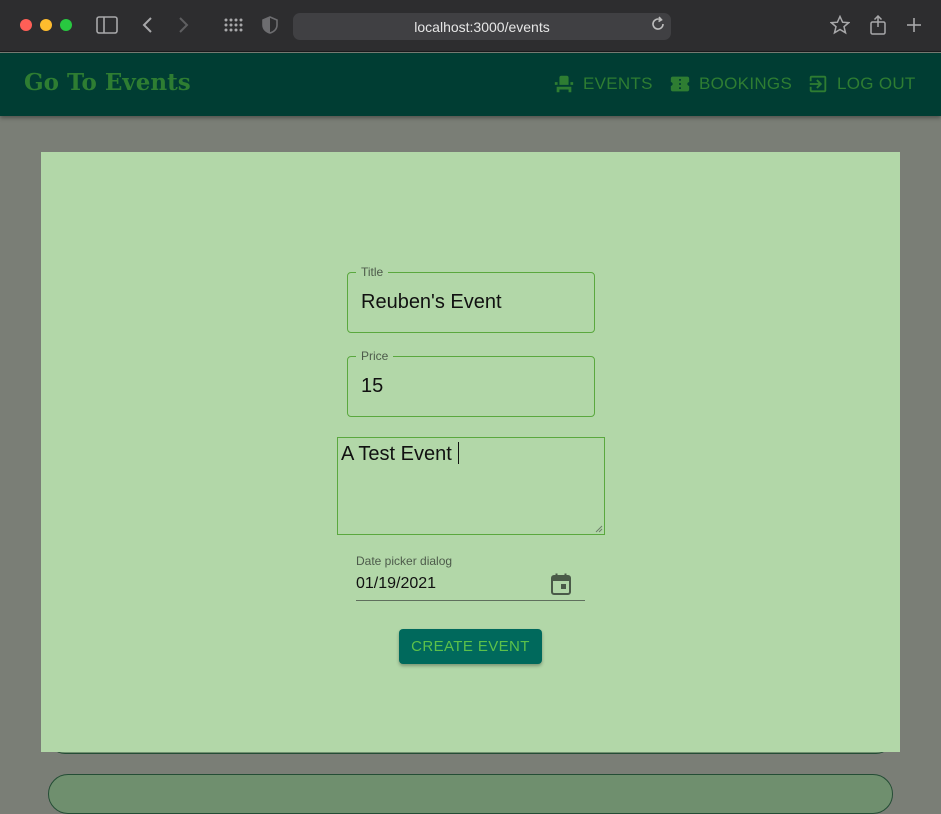  What do you see at coordinates (914, 25) in the screenshot?
I see `new-tab-plus-icon` at bounding box center [914, 25].